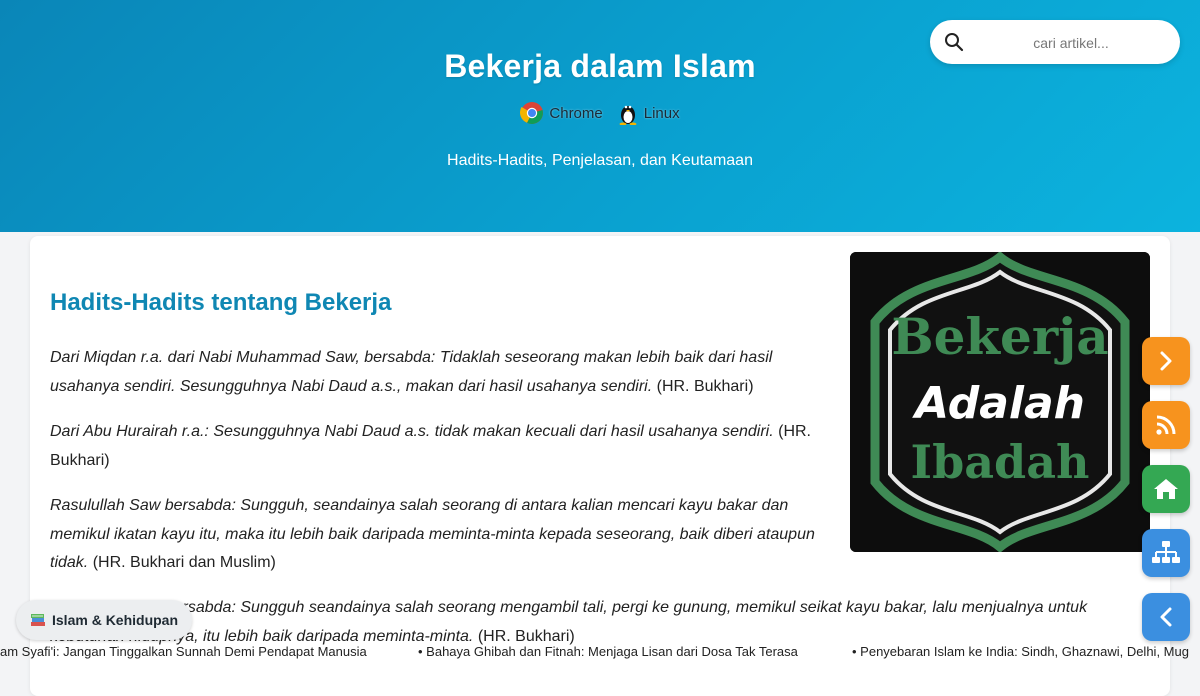  Describe the element at coordinates (661, 113) in the screenshot. I see `env-linux-label: Linux` at that location.